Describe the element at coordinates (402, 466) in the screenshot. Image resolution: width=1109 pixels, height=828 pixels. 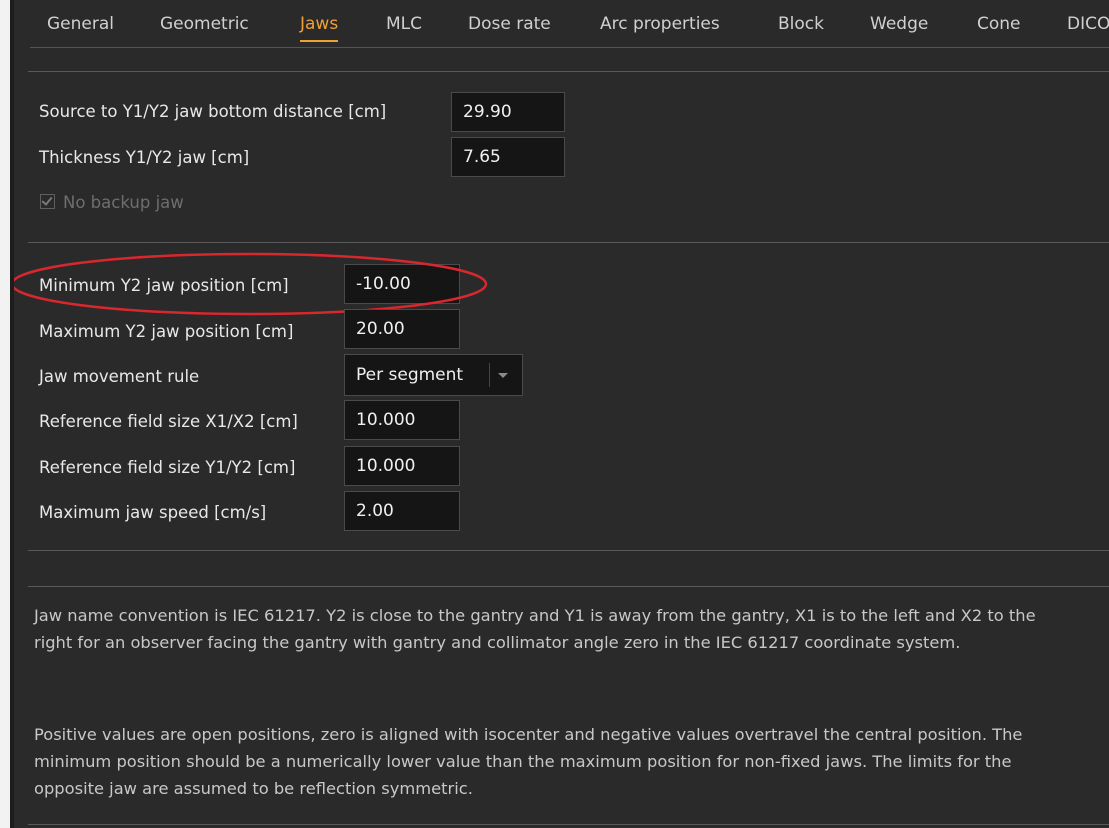
I see `ref-field-y-input: 10.000` at that location.